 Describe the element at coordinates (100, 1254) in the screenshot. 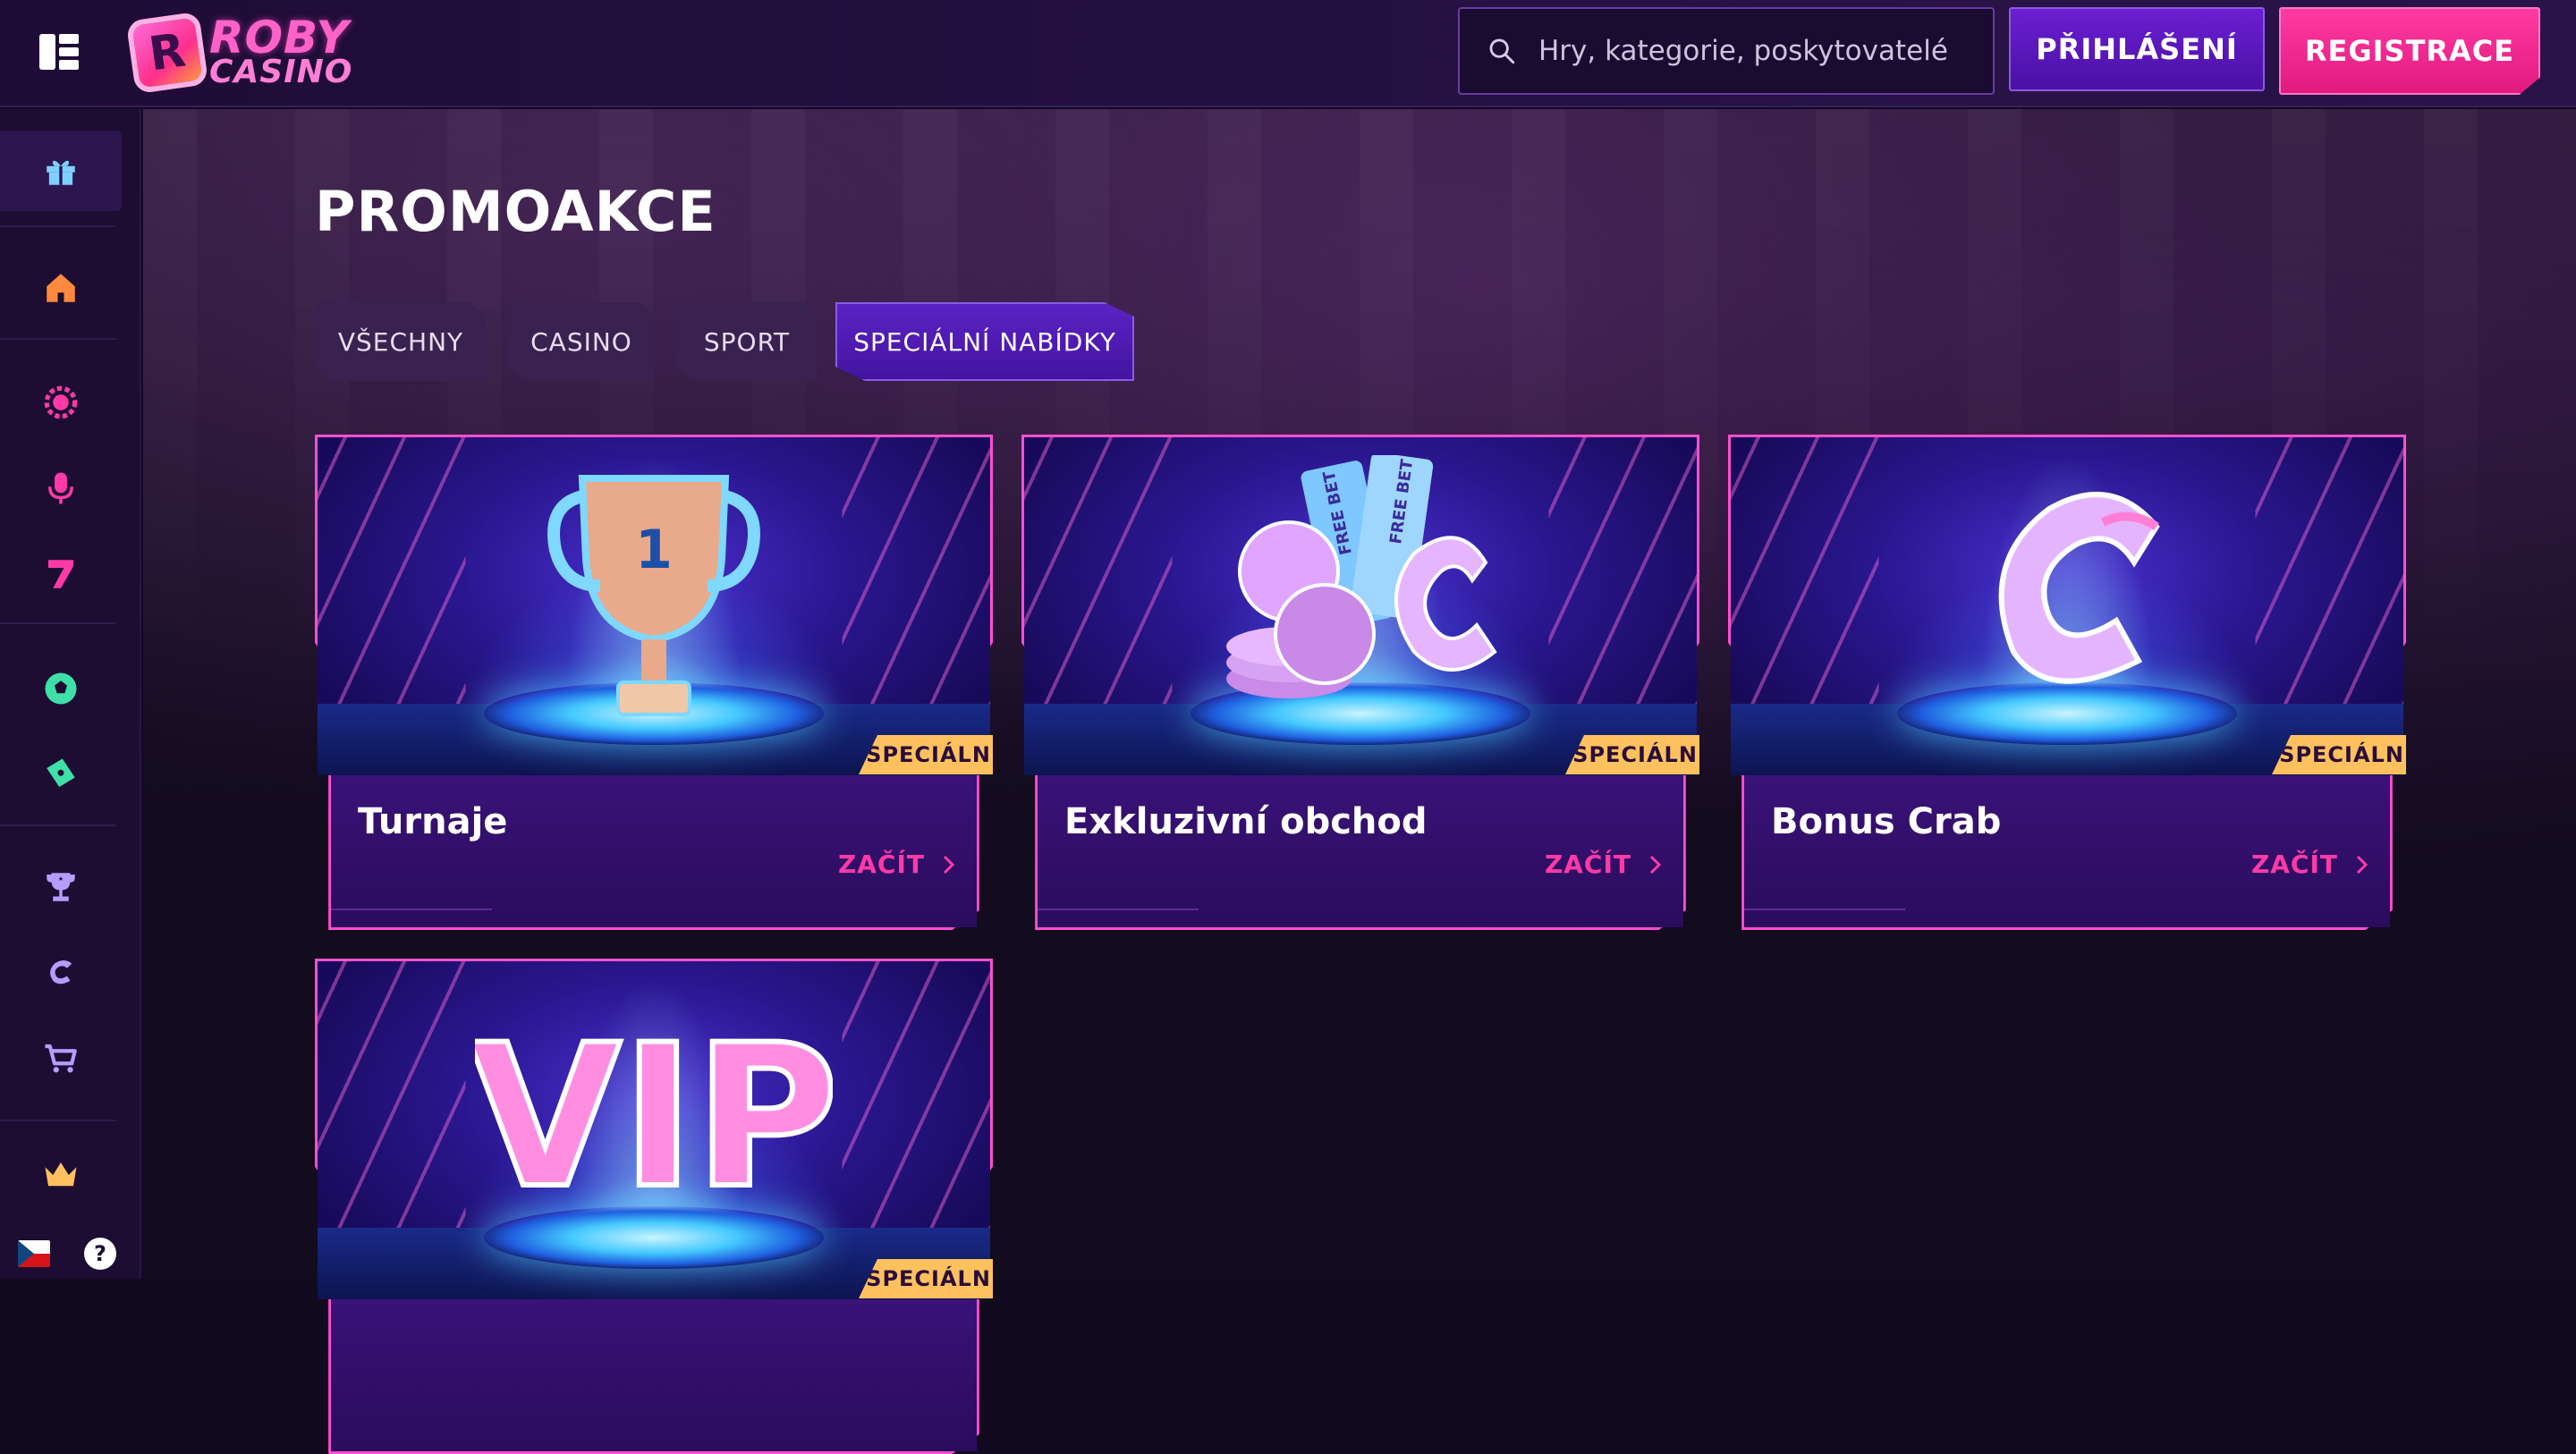

I see `help-icon: ?` at that location.